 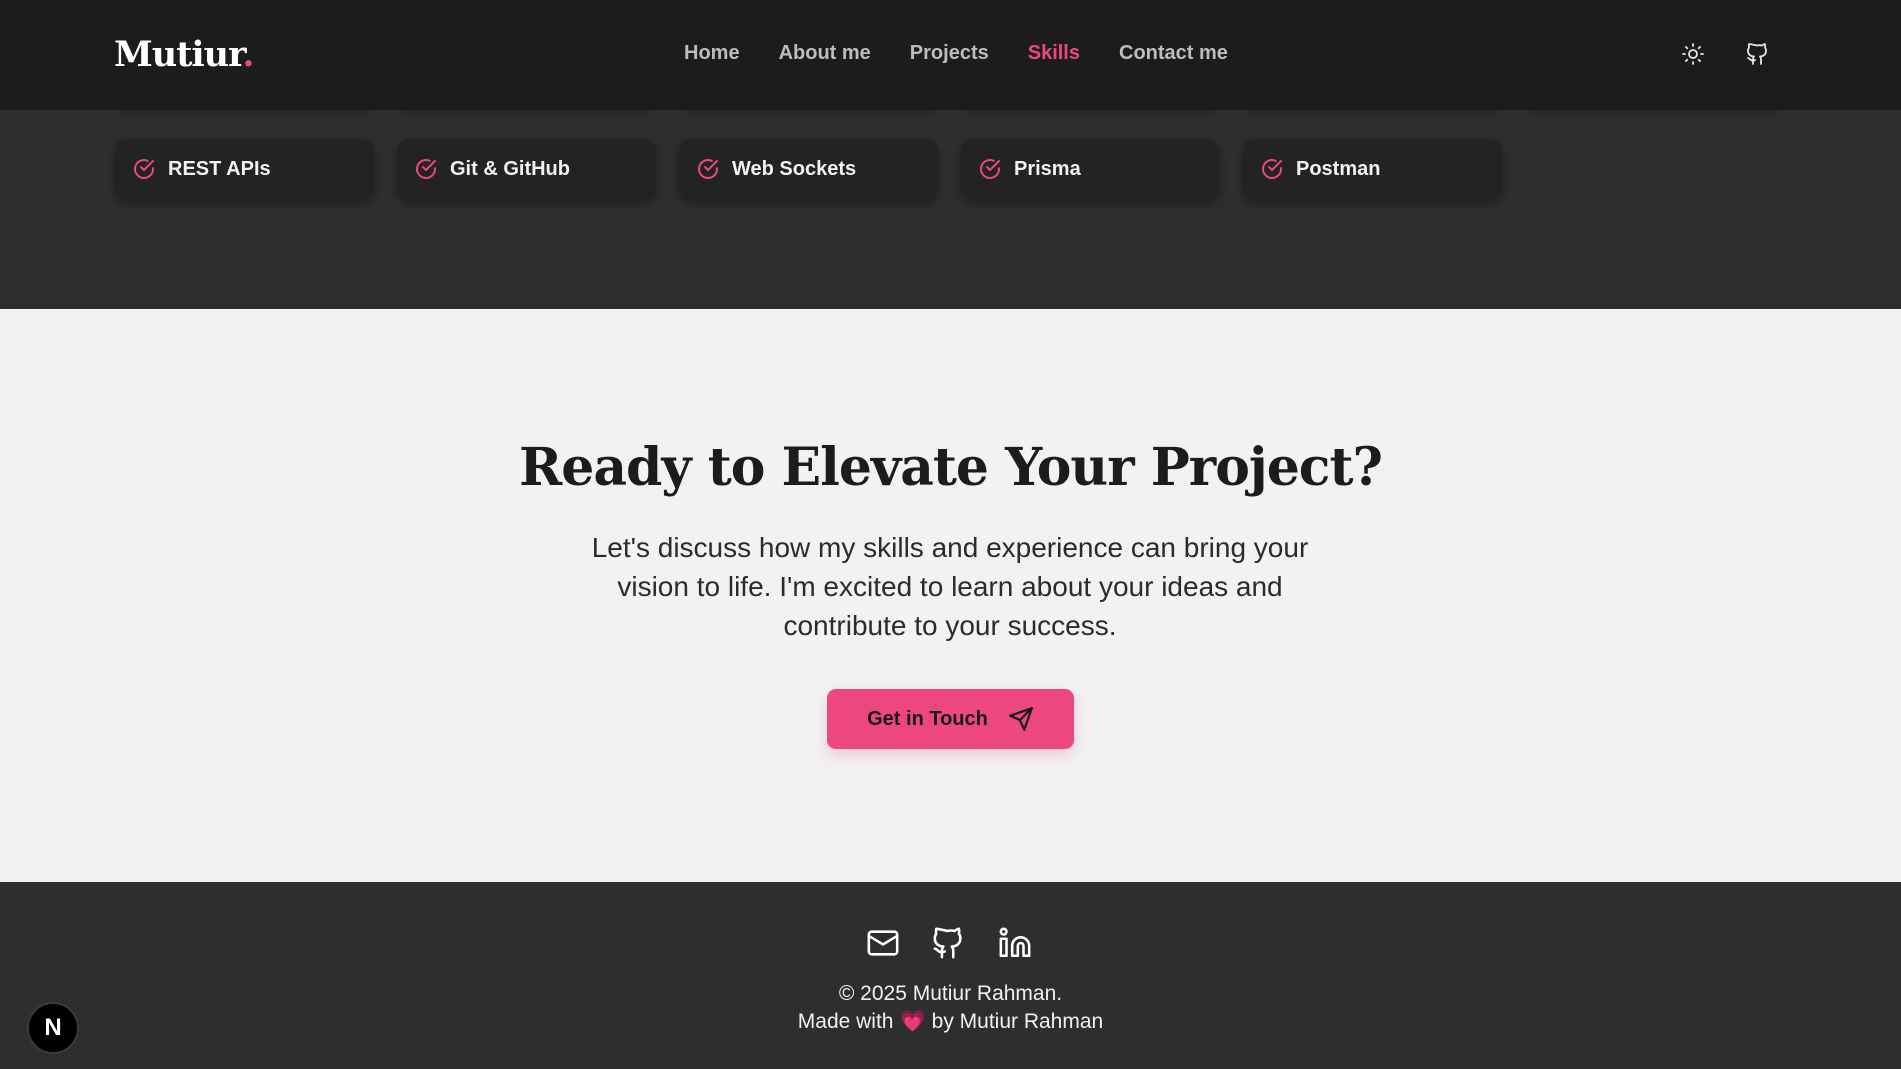 What do you see at coordinates (1693, 54) in the screenshot?
I see `sun-icon` at bounding box center [1693, 54].